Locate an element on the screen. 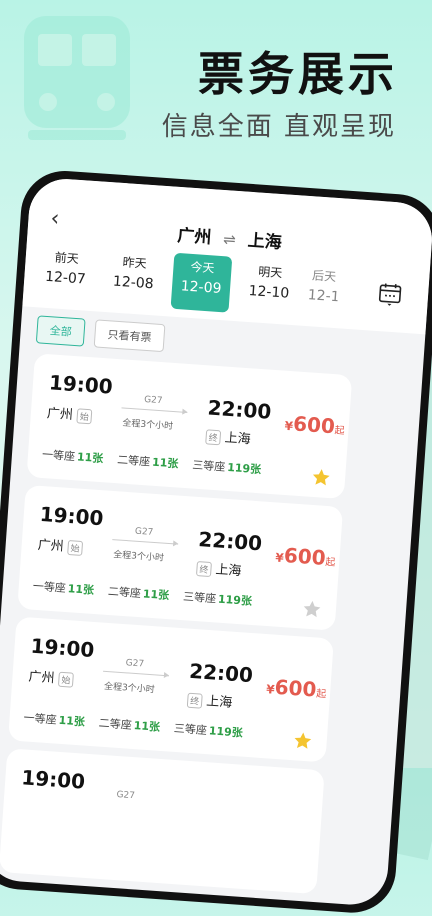 The height and width of the screenshot is (916, 432). date-item: 前天 12-07 is located at coordinates (66, 272).